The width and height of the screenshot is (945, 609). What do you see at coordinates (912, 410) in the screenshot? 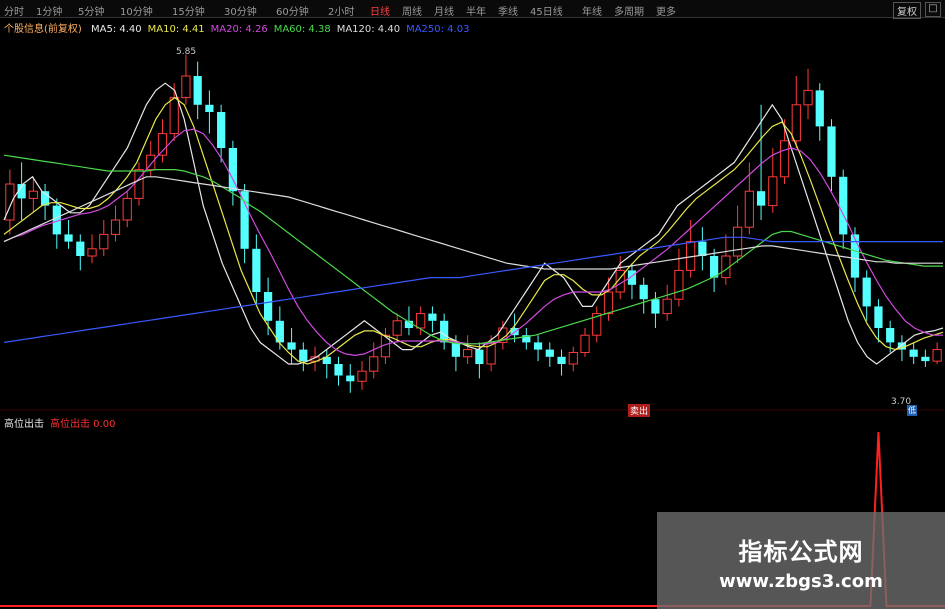
I see `low-signal-badge: 低` at bounding box center [912, 410].